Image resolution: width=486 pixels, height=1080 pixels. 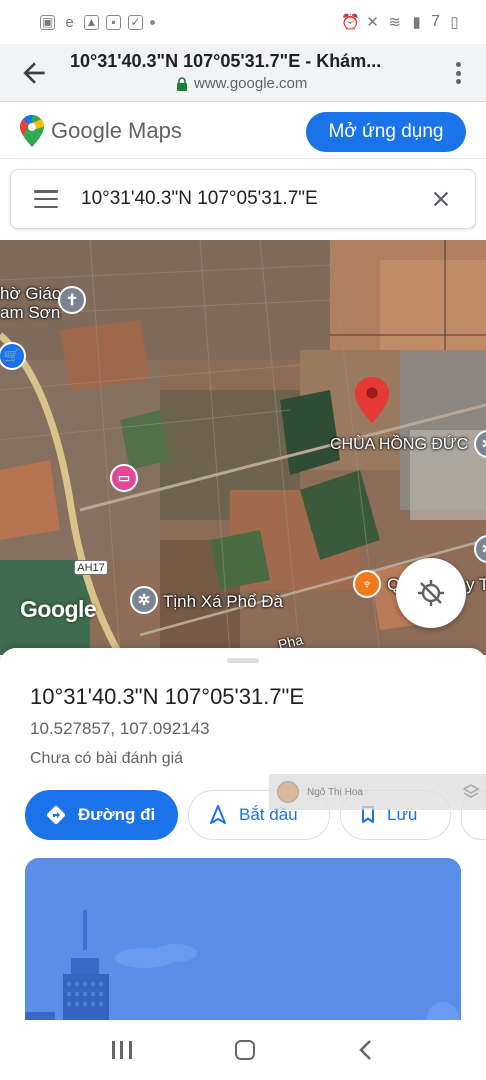 What do you see at coordinates (350, 22) in the screenshot?
I see `alarm-icon: ⏰` at bounding box center [350, 22].